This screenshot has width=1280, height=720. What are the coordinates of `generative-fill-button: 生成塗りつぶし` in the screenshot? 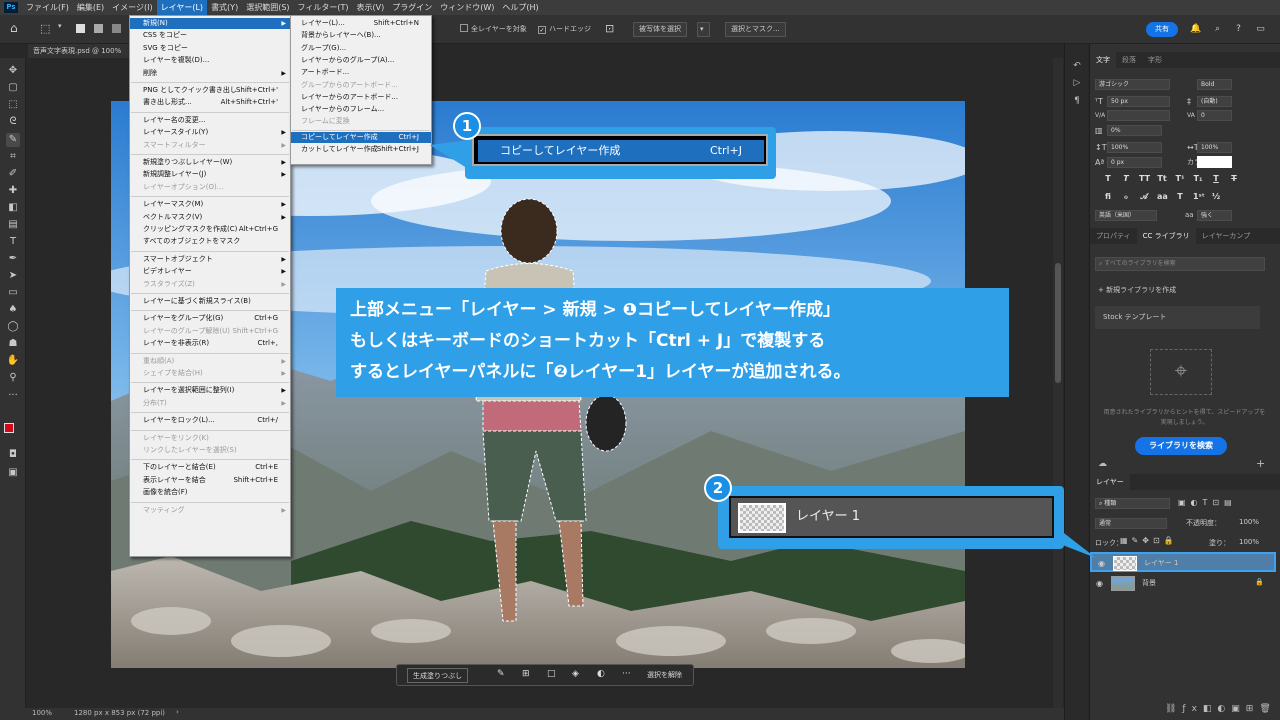 It's located at (438, 675).